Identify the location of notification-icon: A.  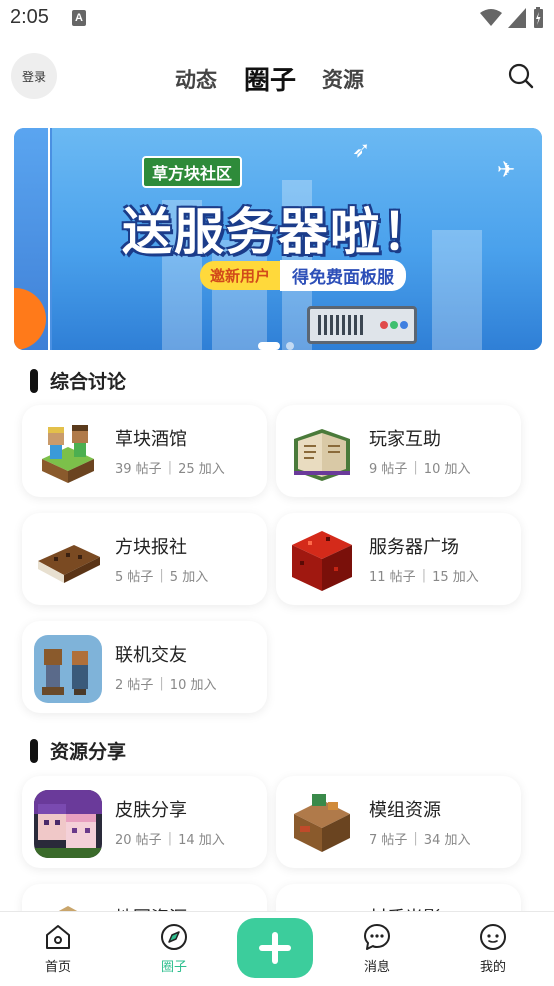
(79, 18).